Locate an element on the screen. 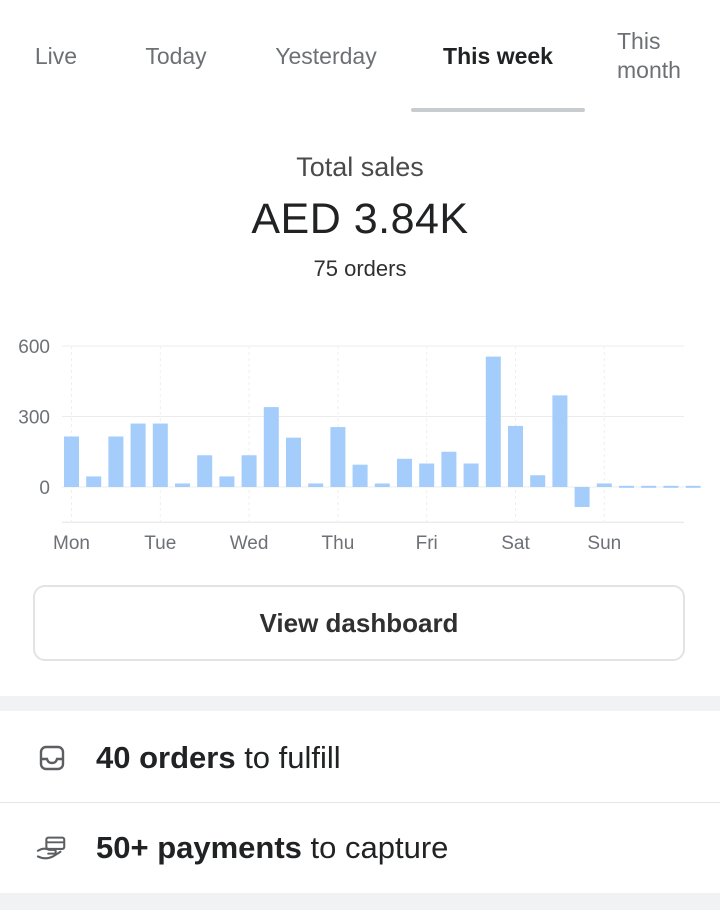 The height and width of the screenshot is (910, 720). payments-to-capture-text: 50+ payments to capture is located at coordinates (272, 848).